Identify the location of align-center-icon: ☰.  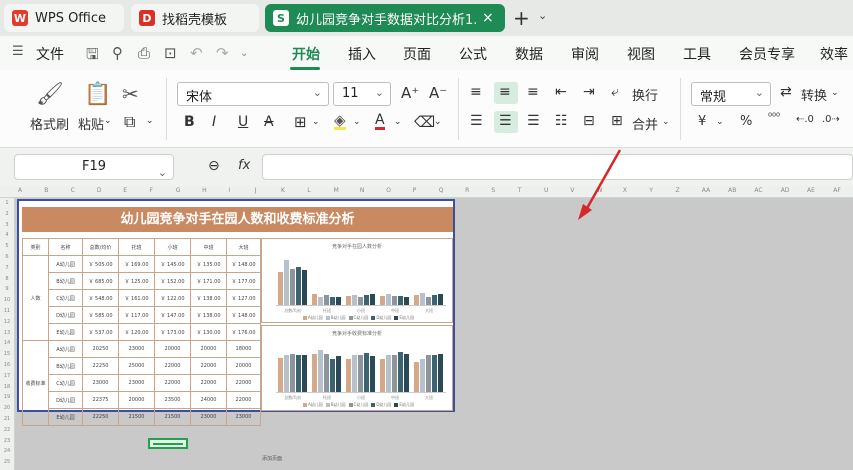
(505, 121).